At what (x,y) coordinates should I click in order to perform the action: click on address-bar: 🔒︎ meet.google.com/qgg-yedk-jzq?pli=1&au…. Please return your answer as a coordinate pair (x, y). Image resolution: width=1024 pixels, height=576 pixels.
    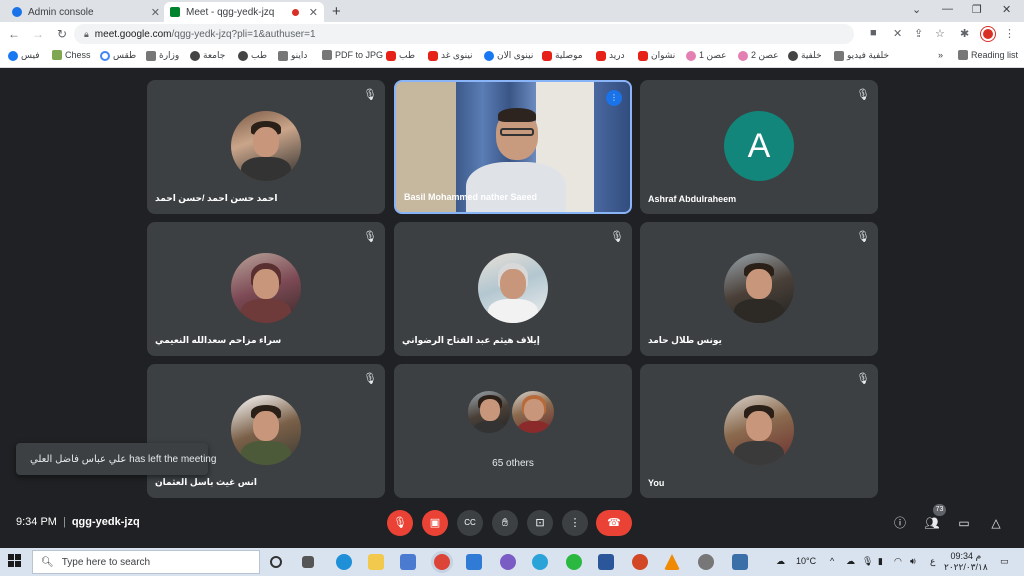
    Looking at the image, I should click on (464, 34).